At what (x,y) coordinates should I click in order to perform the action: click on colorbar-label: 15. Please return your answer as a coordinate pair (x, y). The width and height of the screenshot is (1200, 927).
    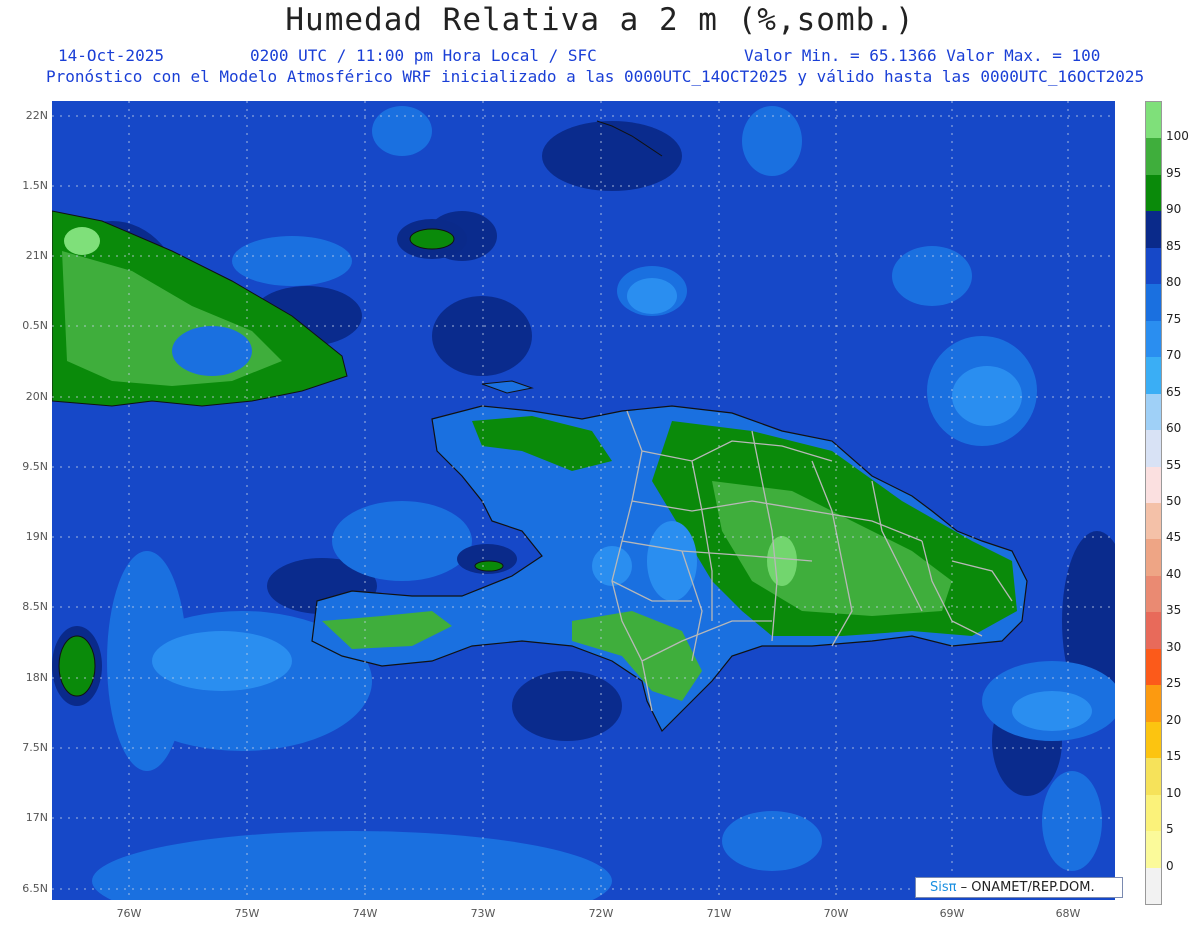
    Looking at the image, I should click on (1174, 756).